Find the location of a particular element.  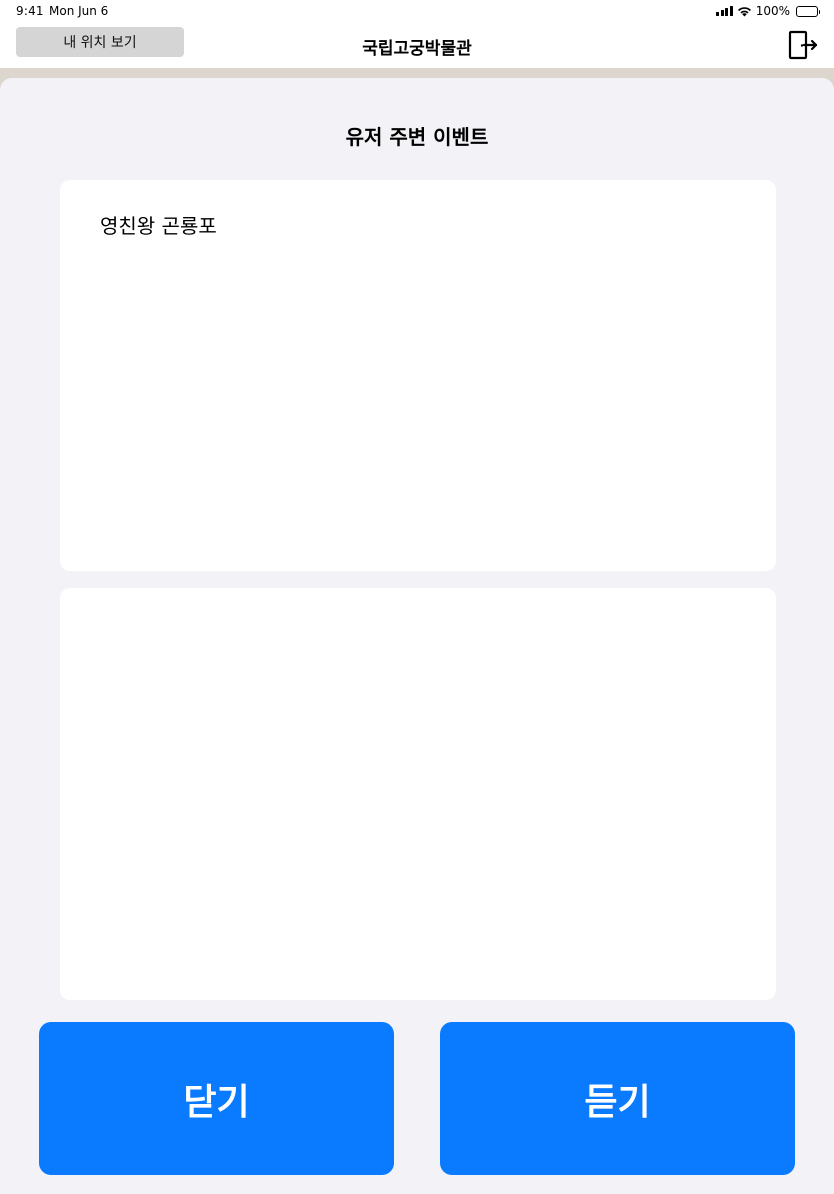

cellular-signal-icon is located at coordinates (724, 11).